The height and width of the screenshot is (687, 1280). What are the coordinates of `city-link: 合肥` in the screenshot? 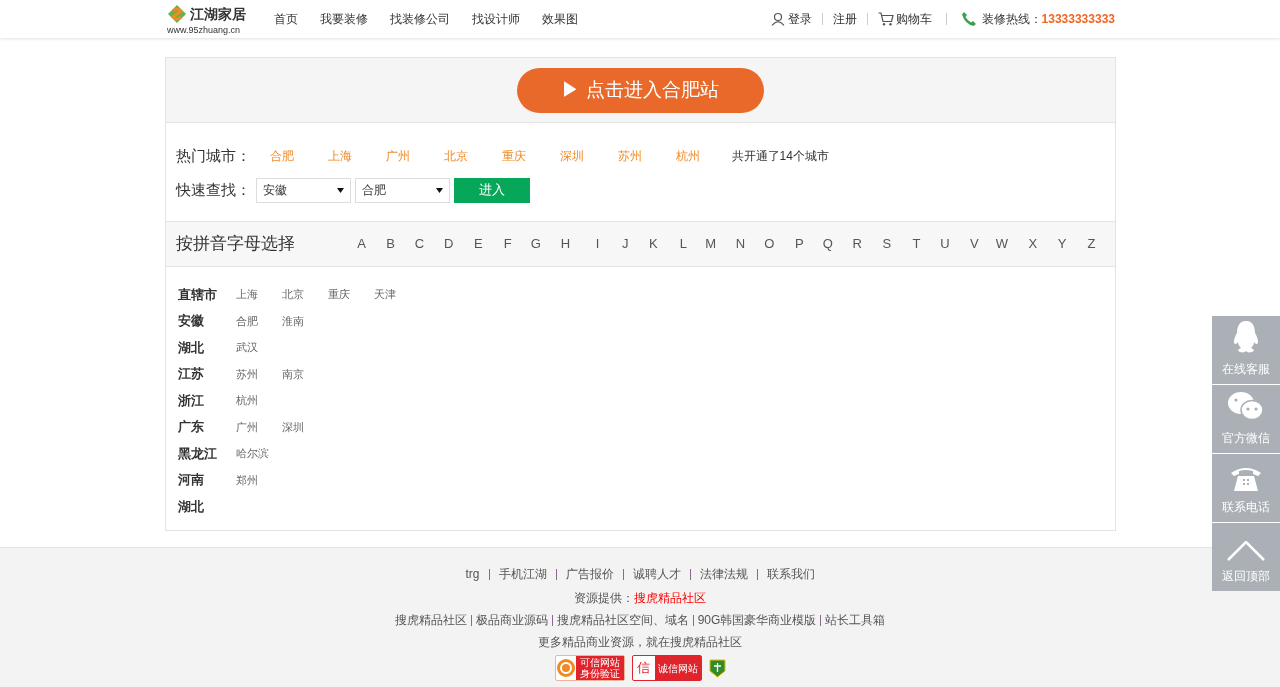 It's located at (258, 320).